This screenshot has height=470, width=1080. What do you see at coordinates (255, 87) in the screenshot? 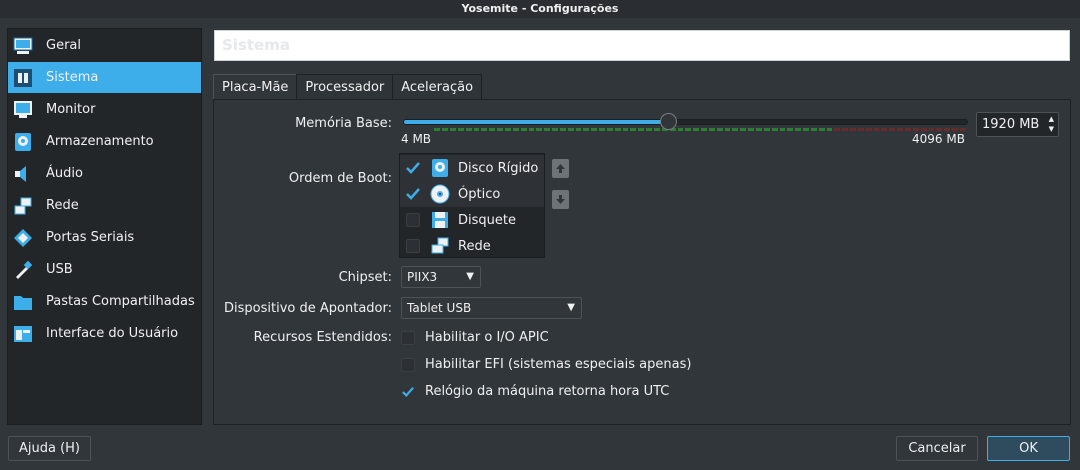
I see `tab-placa-mae: Placa-Mãe` at bounding box center [255, 87].